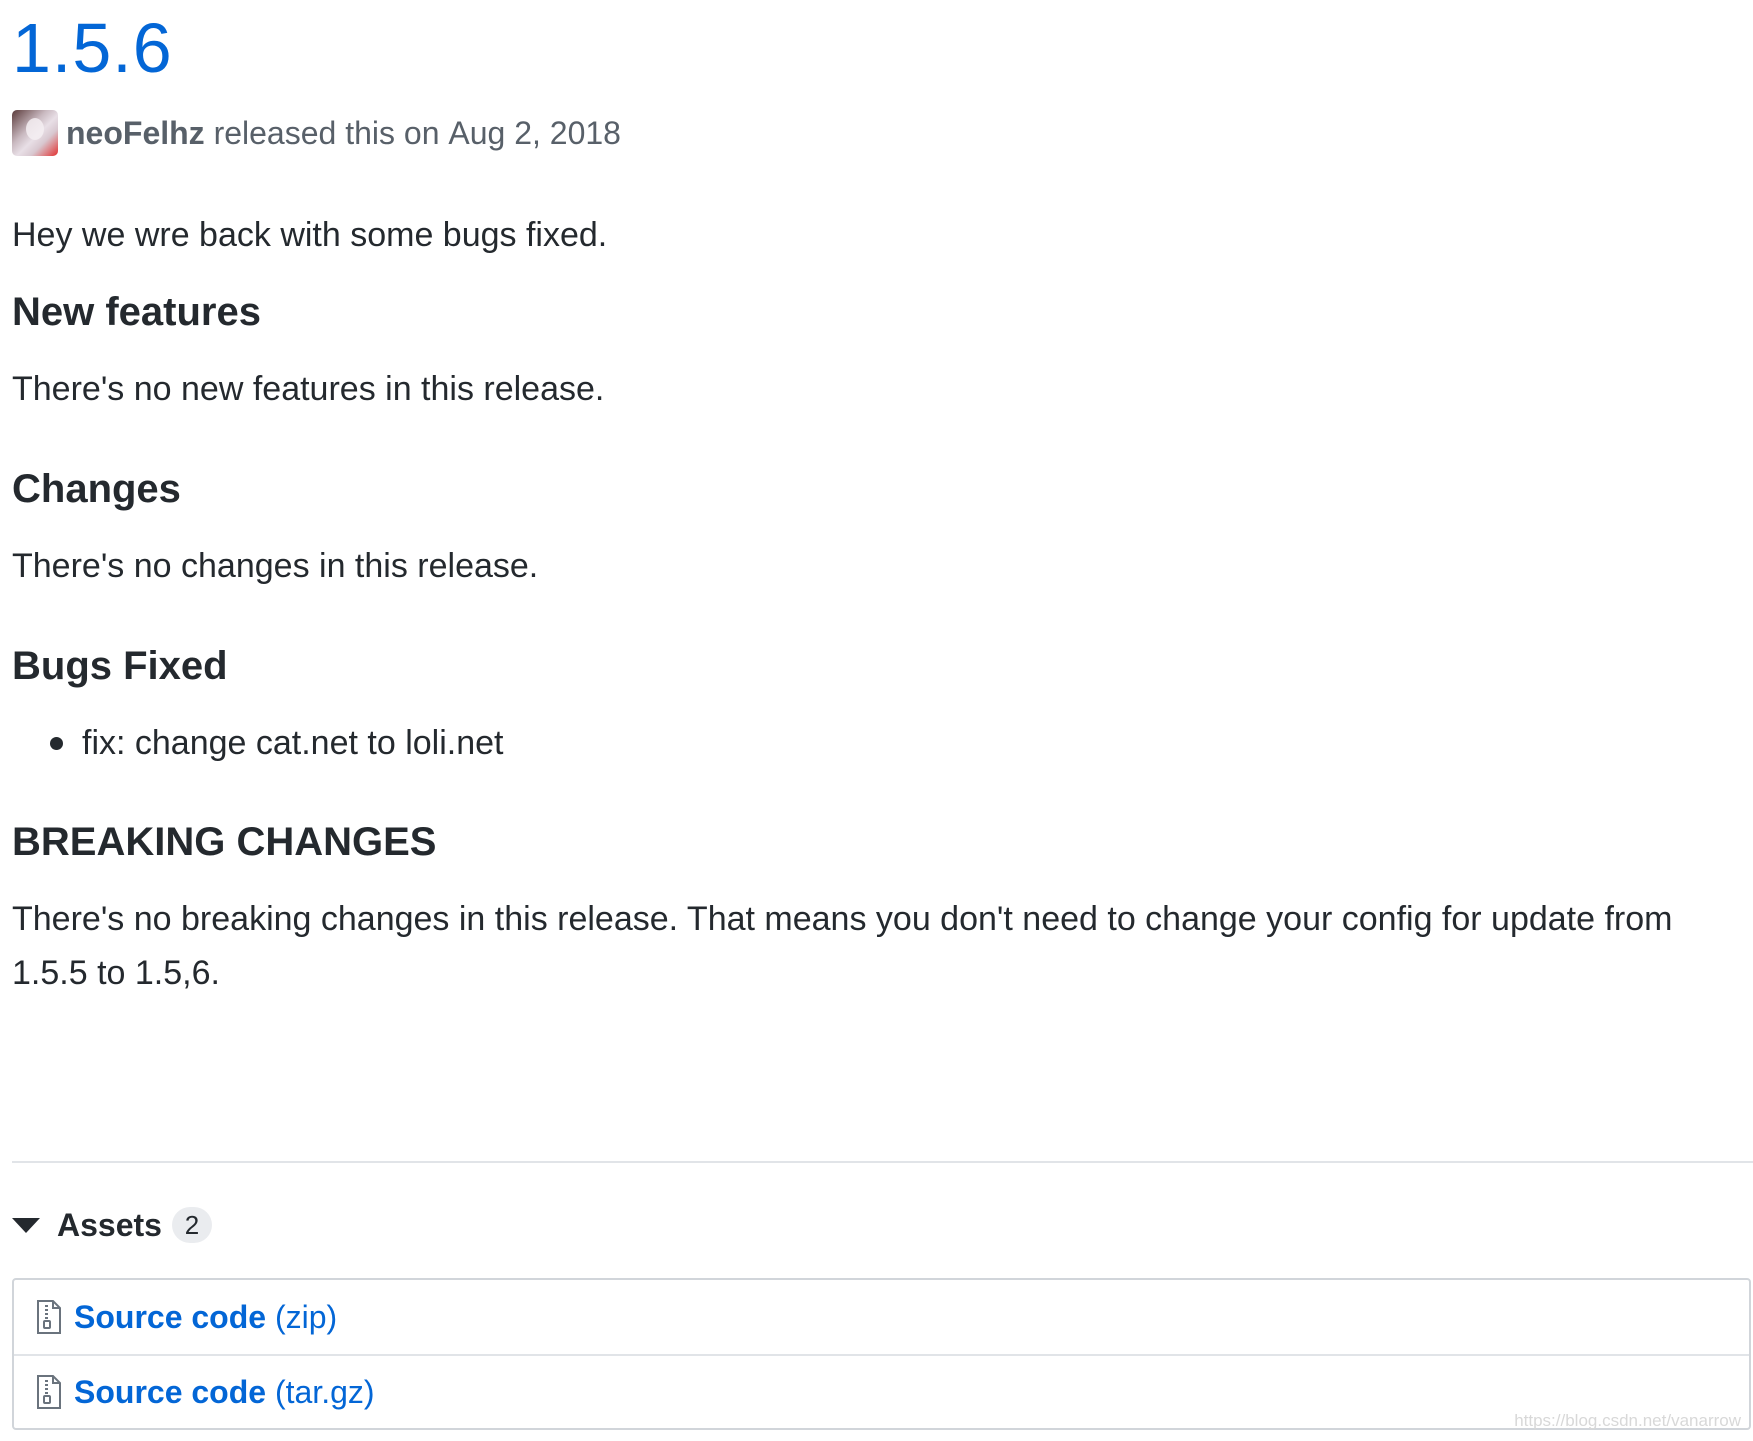  Describe the element at coordinates (191, 1225) in the screenshot. I see `assets-count-badge: 2` at that location.